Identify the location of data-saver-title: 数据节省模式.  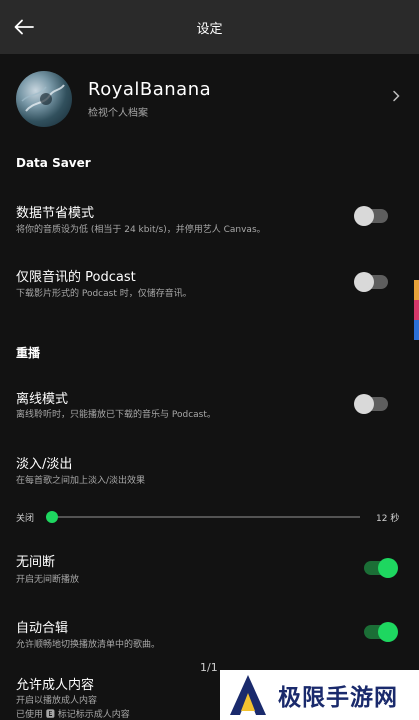
(55, 213).